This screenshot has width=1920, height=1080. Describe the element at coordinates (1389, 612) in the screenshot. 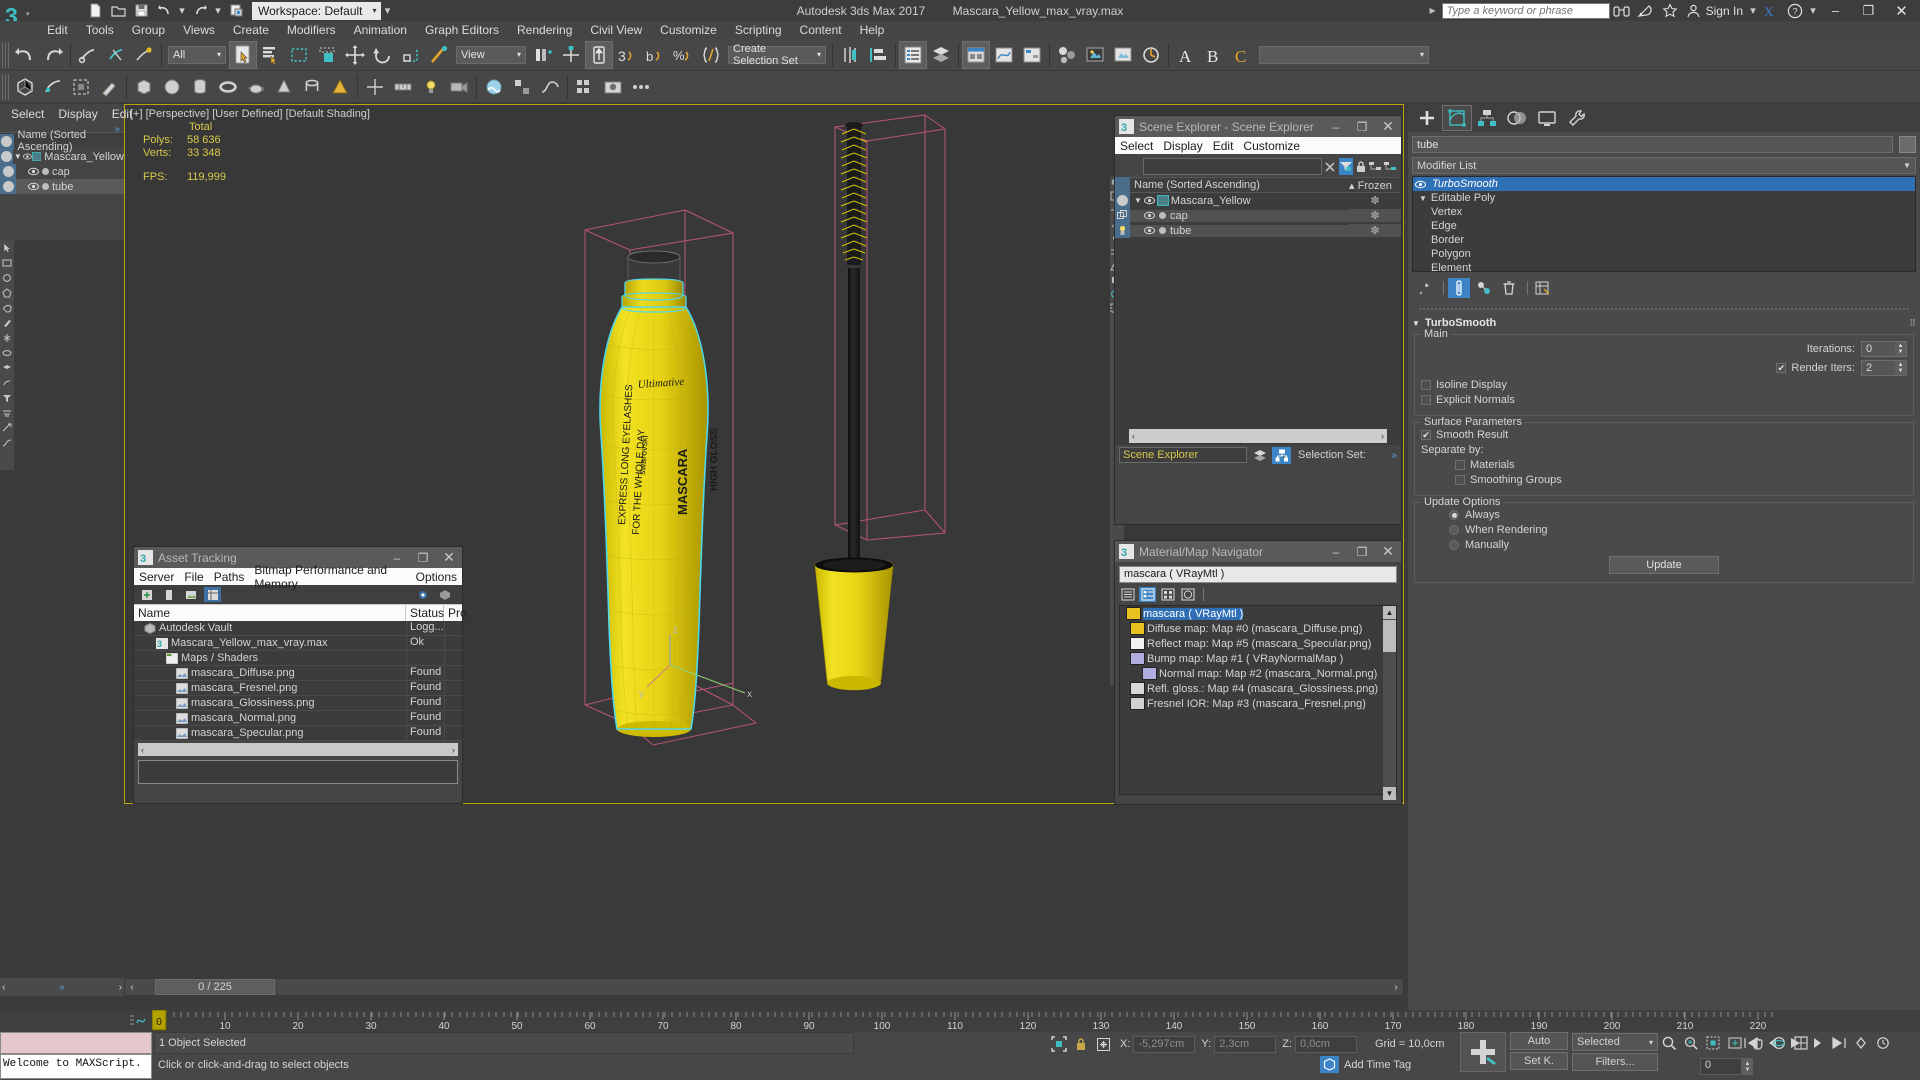

I see `scroll-up-icon: ▲` at that location.